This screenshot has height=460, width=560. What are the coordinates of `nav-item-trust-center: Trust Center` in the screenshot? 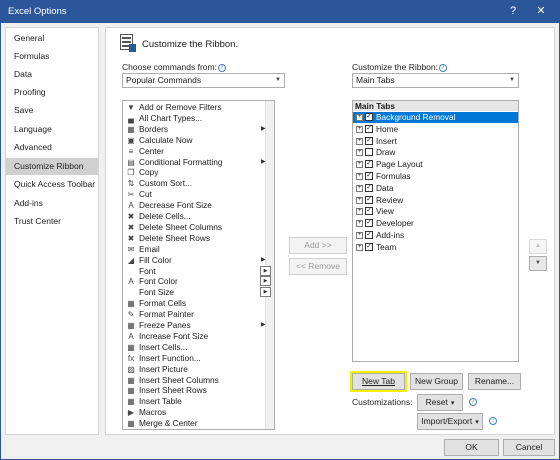 It's located at (52, 221).